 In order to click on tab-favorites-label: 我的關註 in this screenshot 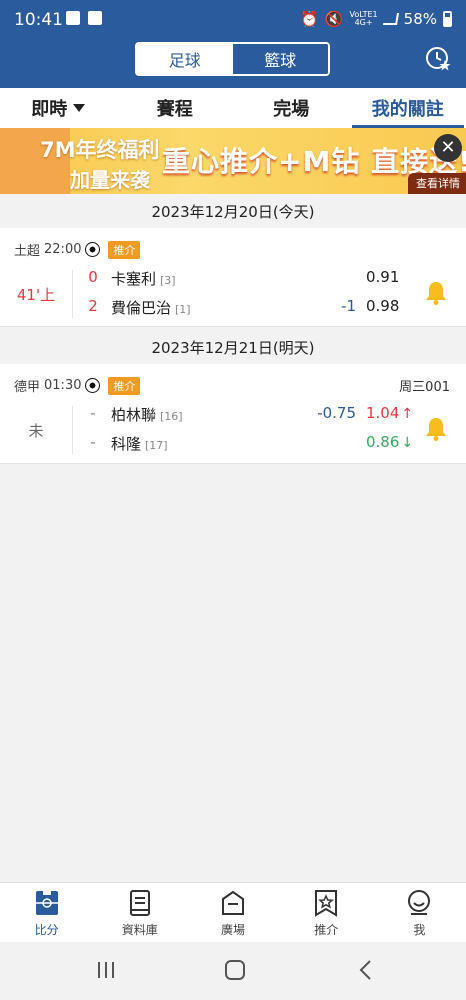, I will do `click(407, 109)`.